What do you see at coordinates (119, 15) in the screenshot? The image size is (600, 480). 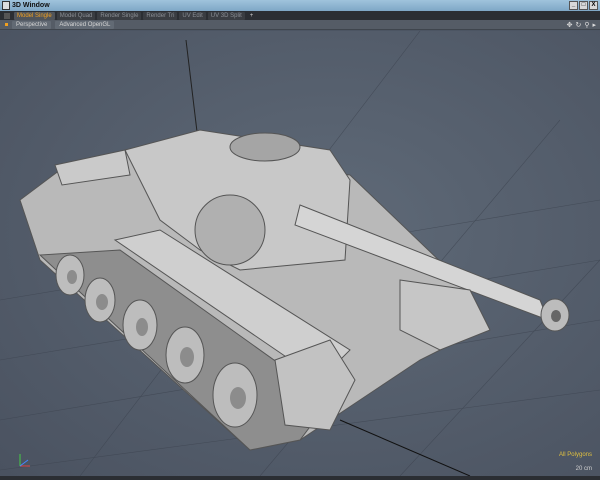 I see `tab-render-single: Render Single` at bounding box center [119, 15].